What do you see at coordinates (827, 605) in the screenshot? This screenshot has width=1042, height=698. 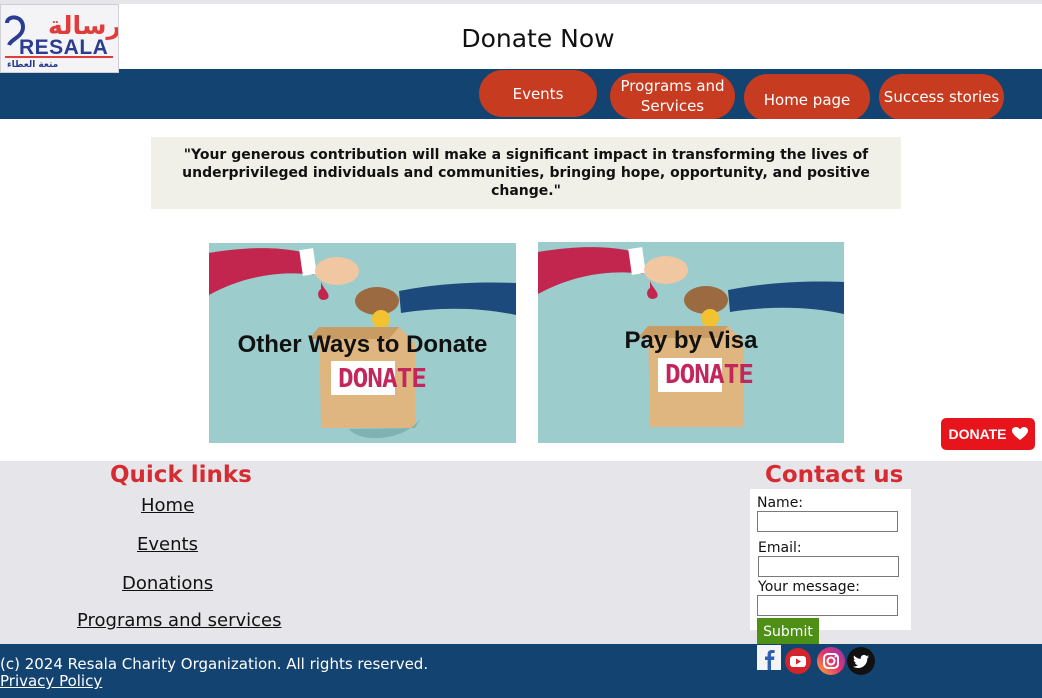 I see `message-field` at bounding box center [827, 605].